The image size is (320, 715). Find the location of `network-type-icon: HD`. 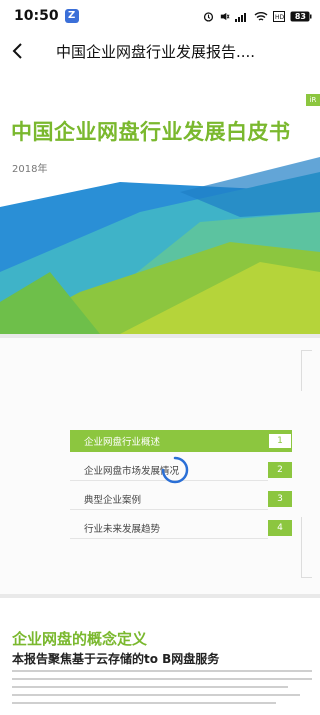

network-type-icon: HD is located at coordinates (279, 16).